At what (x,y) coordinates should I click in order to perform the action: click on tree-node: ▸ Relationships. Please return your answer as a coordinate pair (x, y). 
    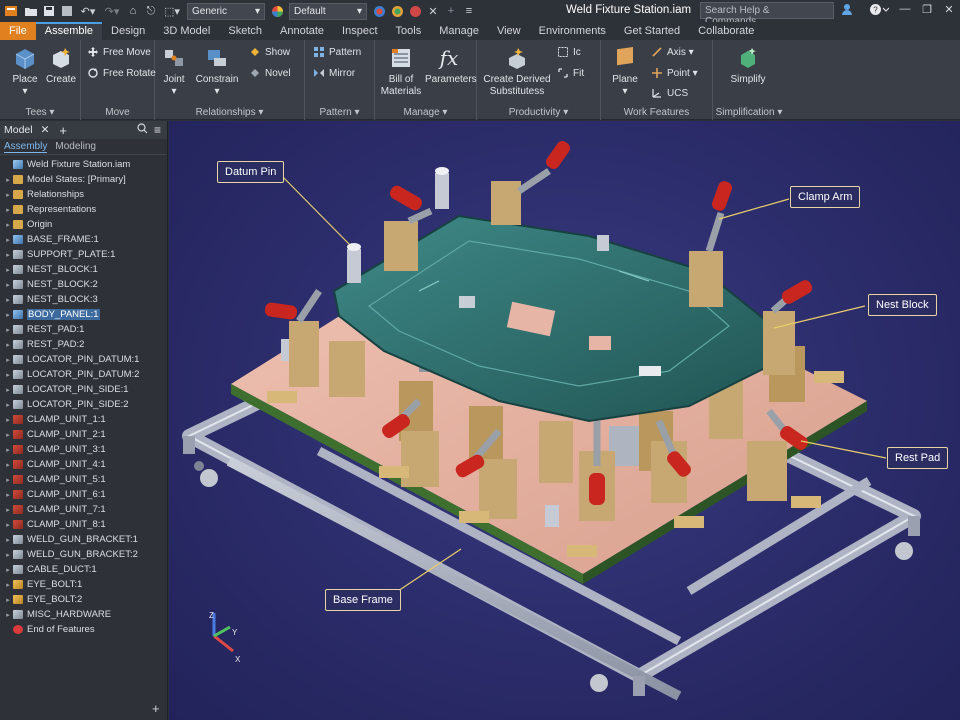
    Looking at the image, I should click on (83, 194).